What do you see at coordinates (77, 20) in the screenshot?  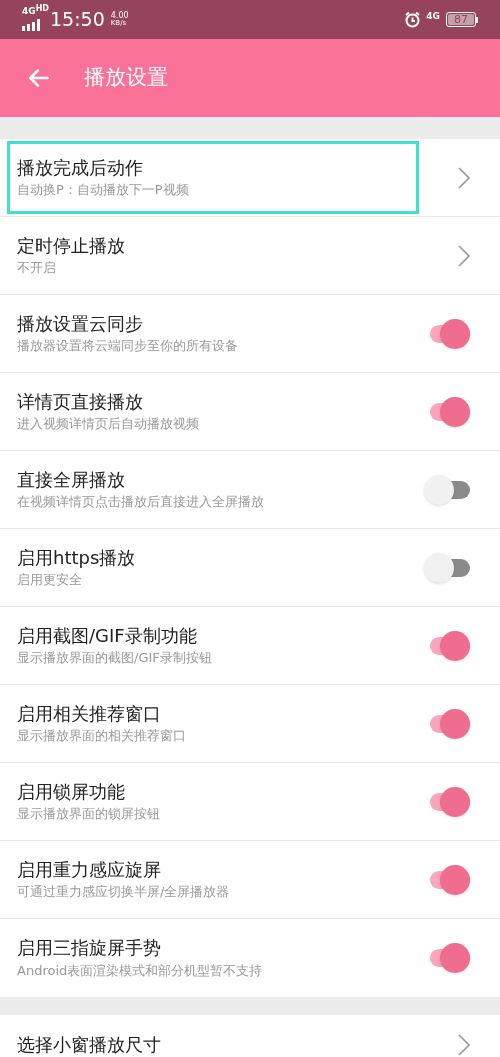 I see `clock-time: 15:50` at bounding box center [77, 20].